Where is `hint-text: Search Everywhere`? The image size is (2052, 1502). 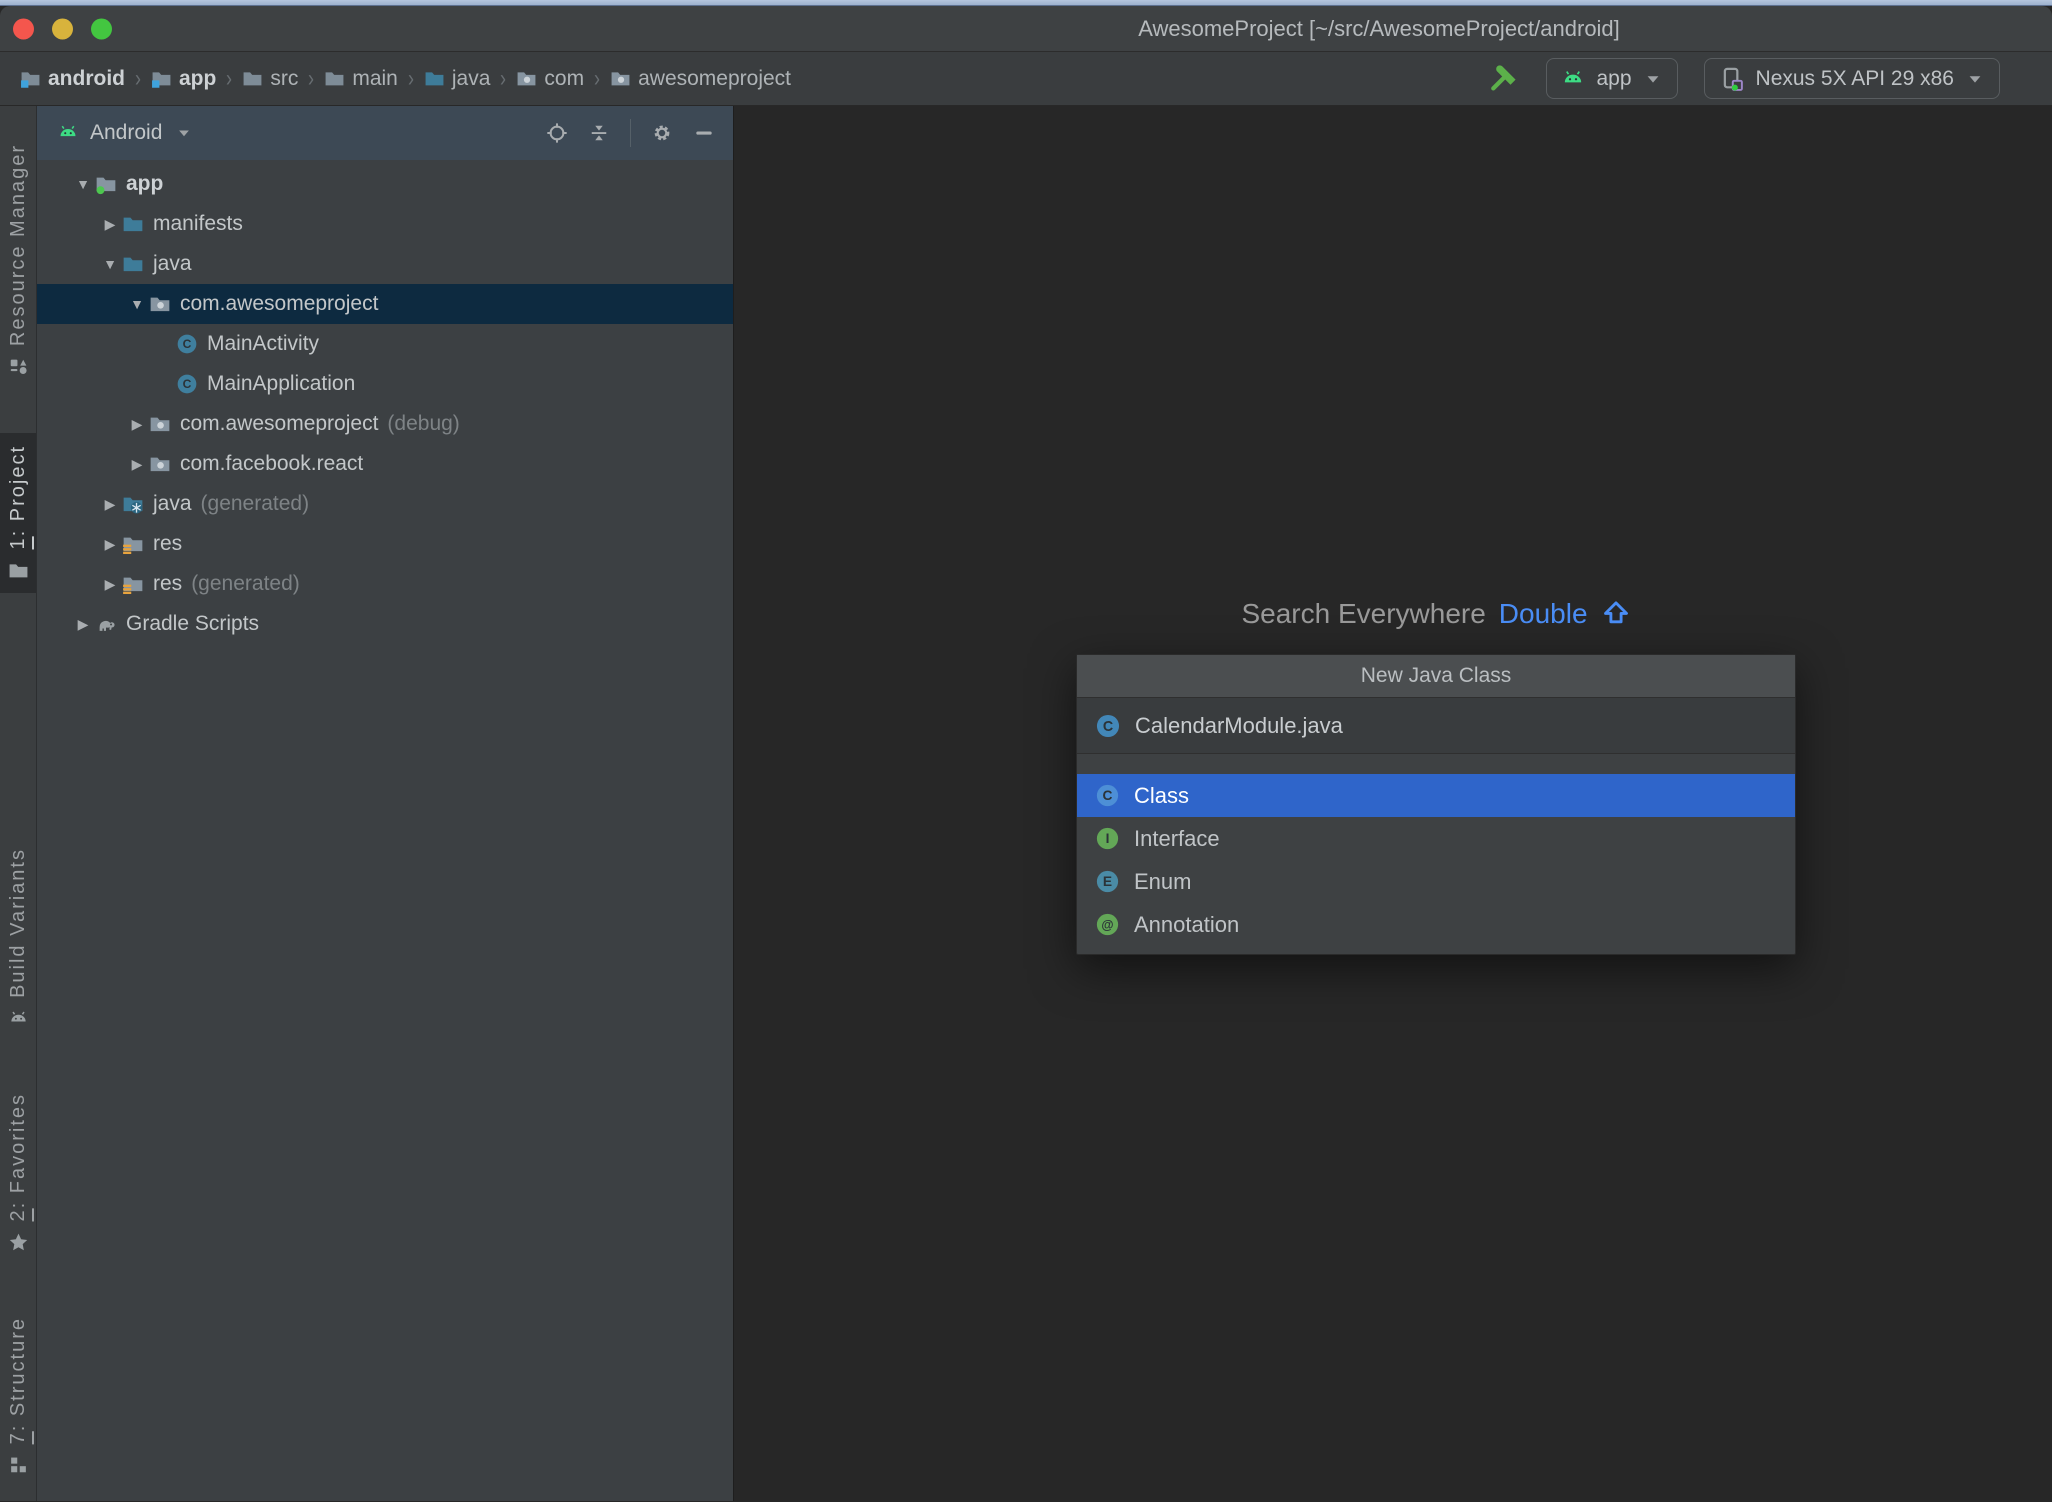 hint-text: Search Everywhere is located at coordinates (1363, 613).